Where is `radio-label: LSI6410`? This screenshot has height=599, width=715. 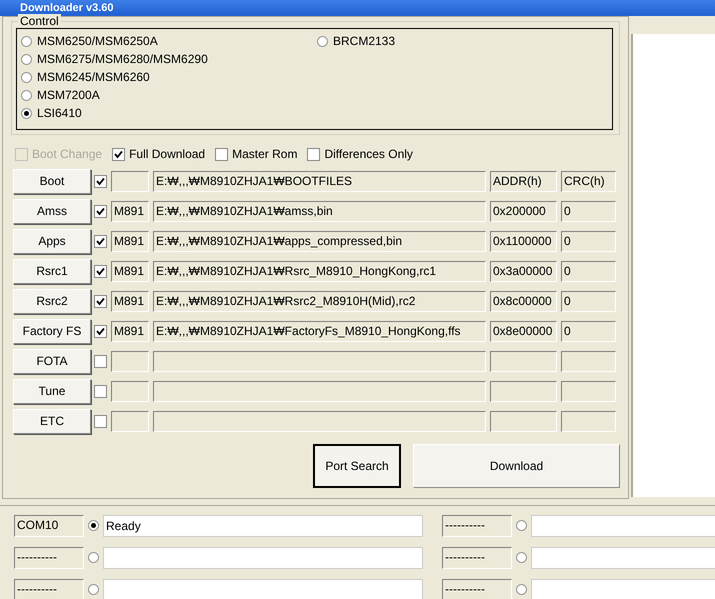 radio-label: LSI6410 is located at coordinates (59, 113).